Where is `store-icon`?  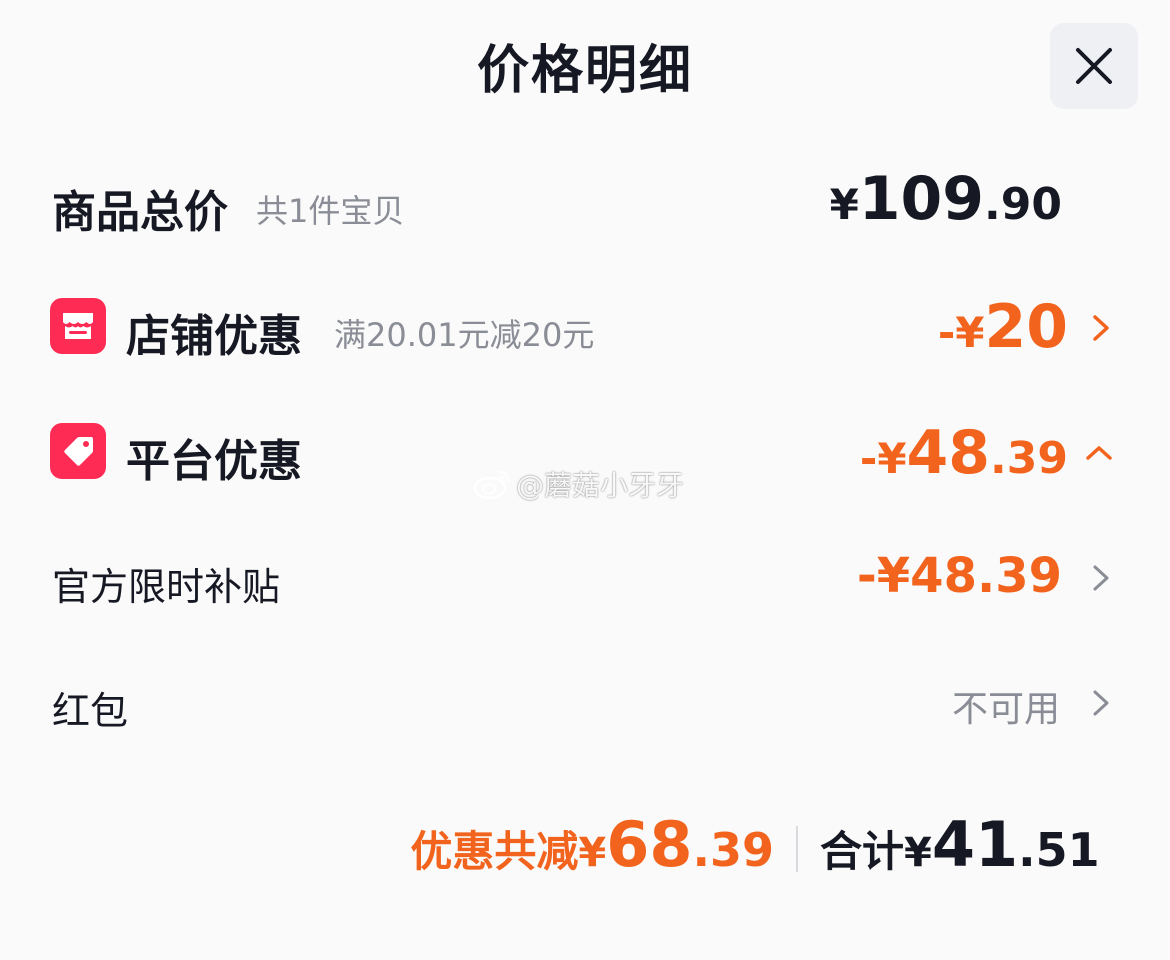
store-icon is located at coordinates (78, 326).